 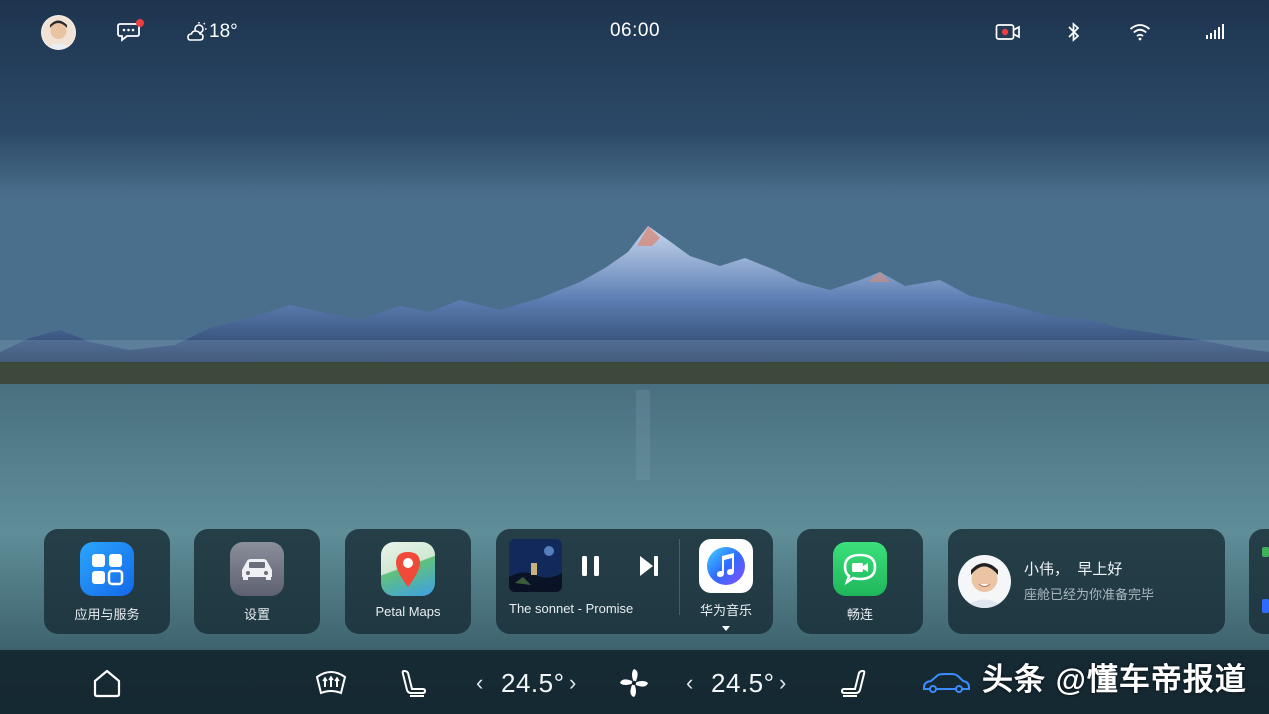 What do you see at coordinates (256, 614) in the screenshot?
I see `app-label: 设置` at bounding box center [256, 614].